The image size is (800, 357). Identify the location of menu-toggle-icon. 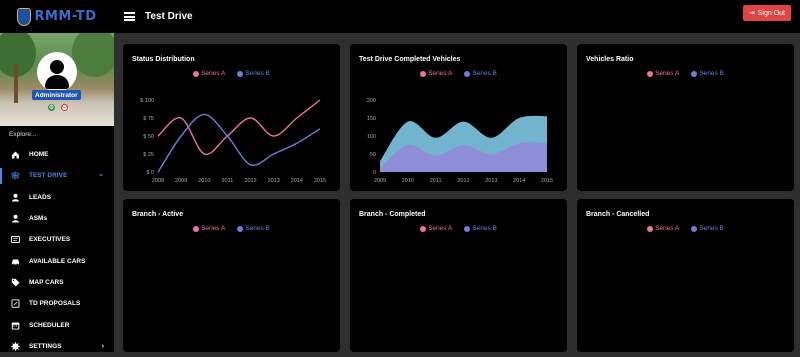
(129, 16).